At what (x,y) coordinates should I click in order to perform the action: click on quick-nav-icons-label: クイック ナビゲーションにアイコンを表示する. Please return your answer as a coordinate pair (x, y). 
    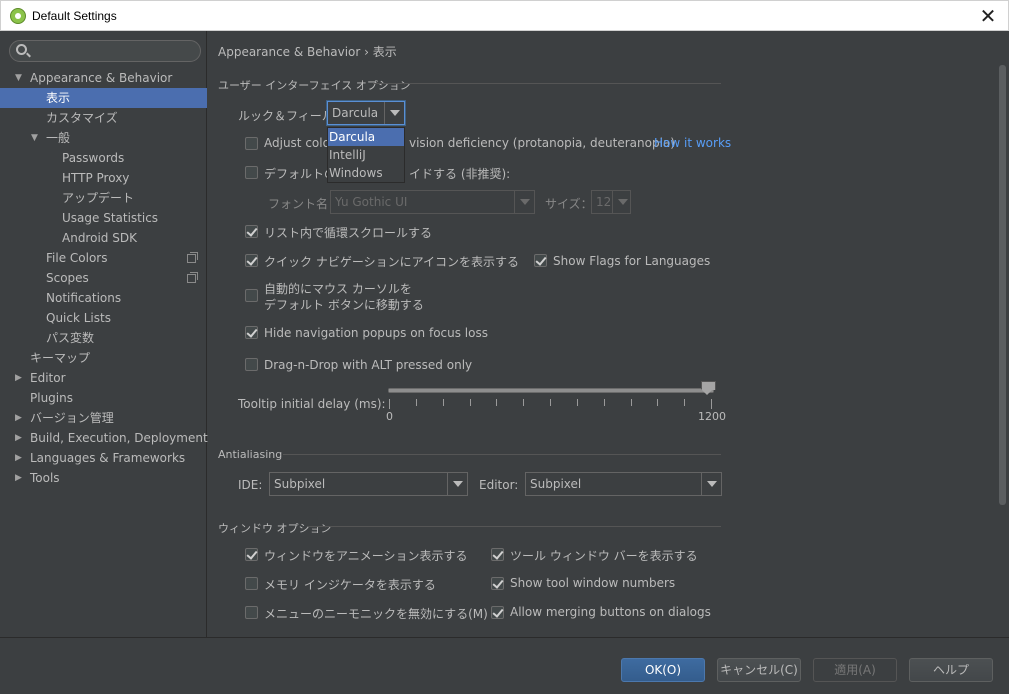
    Looking at the image, I should click on (391, 262).